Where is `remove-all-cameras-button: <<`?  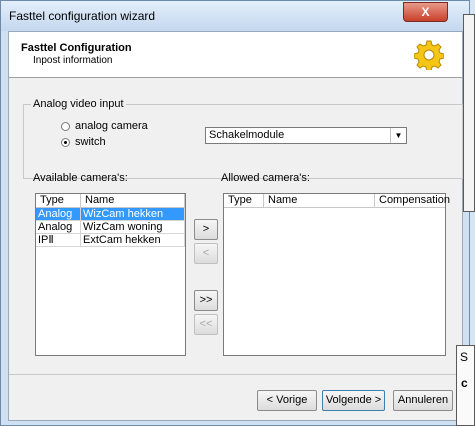 remove-all-cameras-button: << is located at coordinates (206, 324).